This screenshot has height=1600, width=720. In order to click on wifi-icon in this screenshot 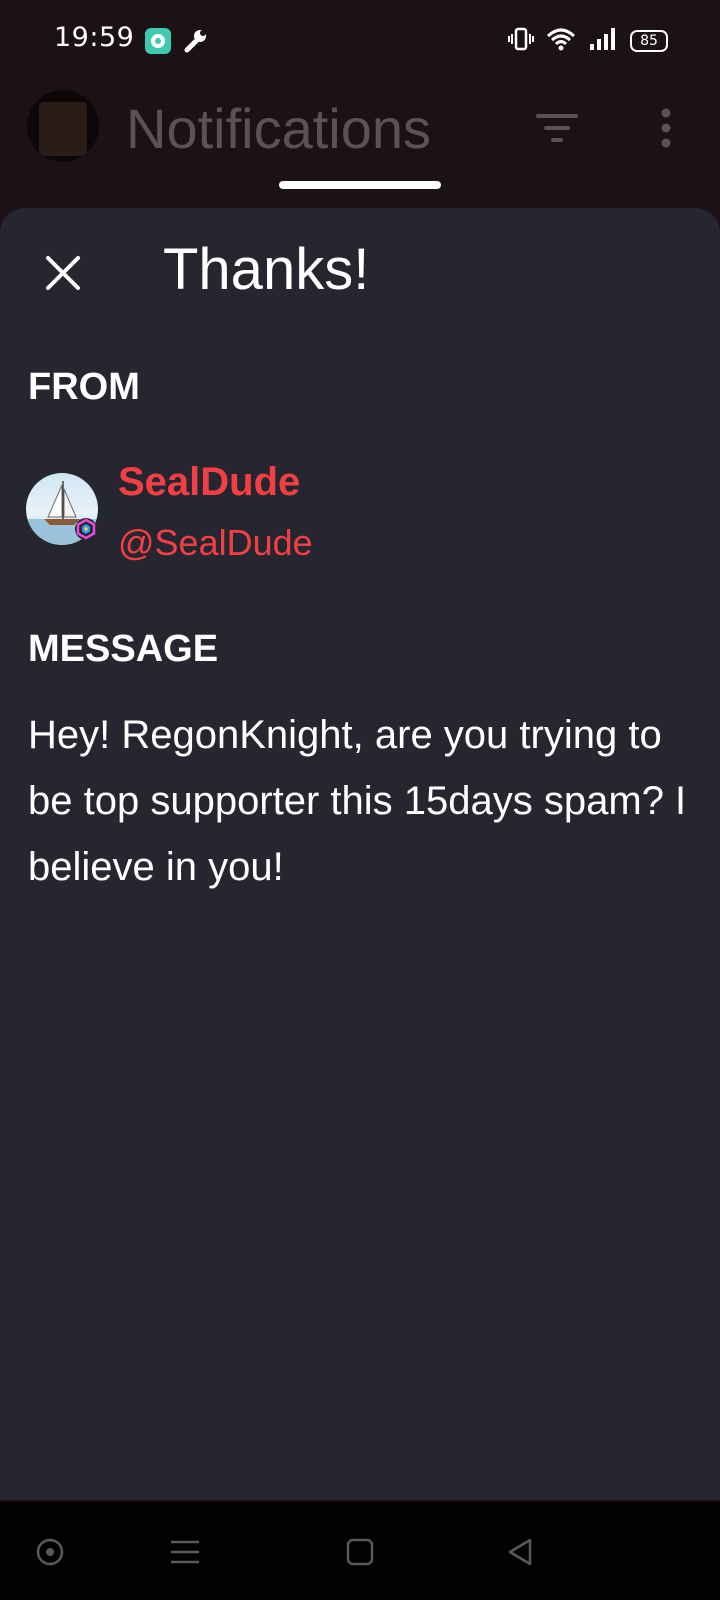, I will do `click(561, 41)`.